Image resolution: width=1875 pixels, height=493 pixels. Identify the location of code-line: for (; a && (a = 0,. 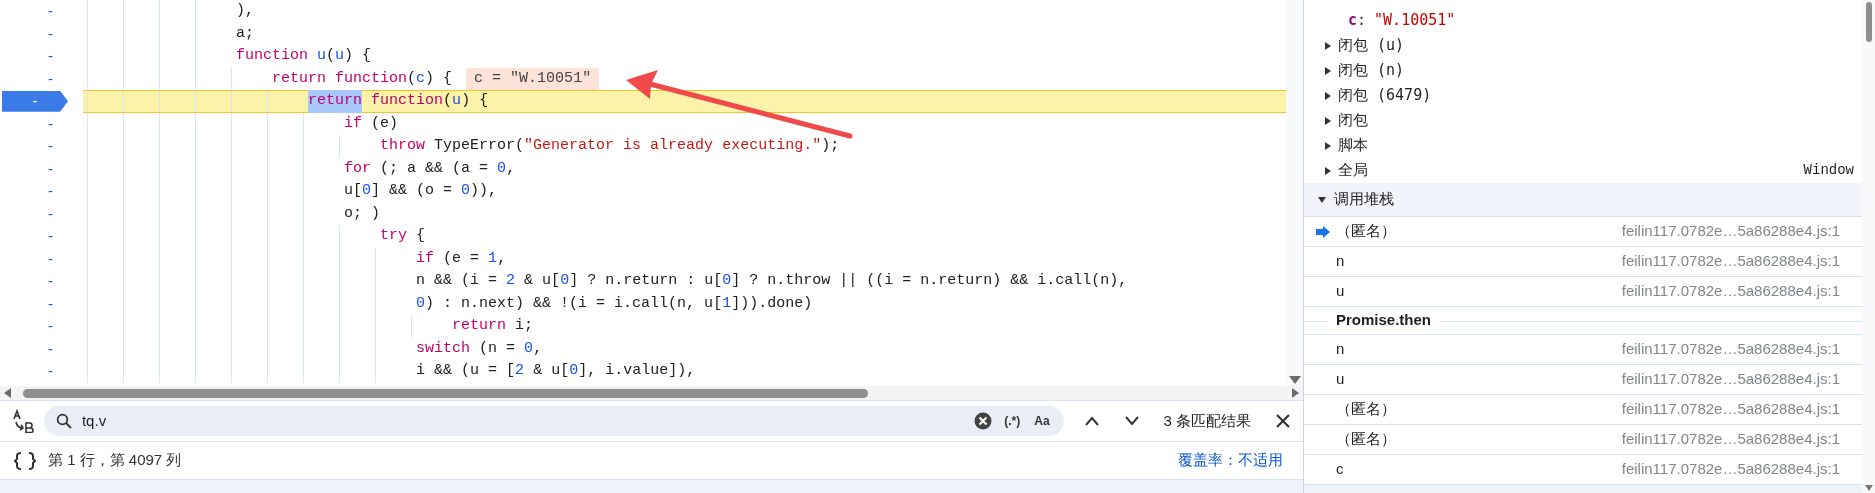
(684, 168).